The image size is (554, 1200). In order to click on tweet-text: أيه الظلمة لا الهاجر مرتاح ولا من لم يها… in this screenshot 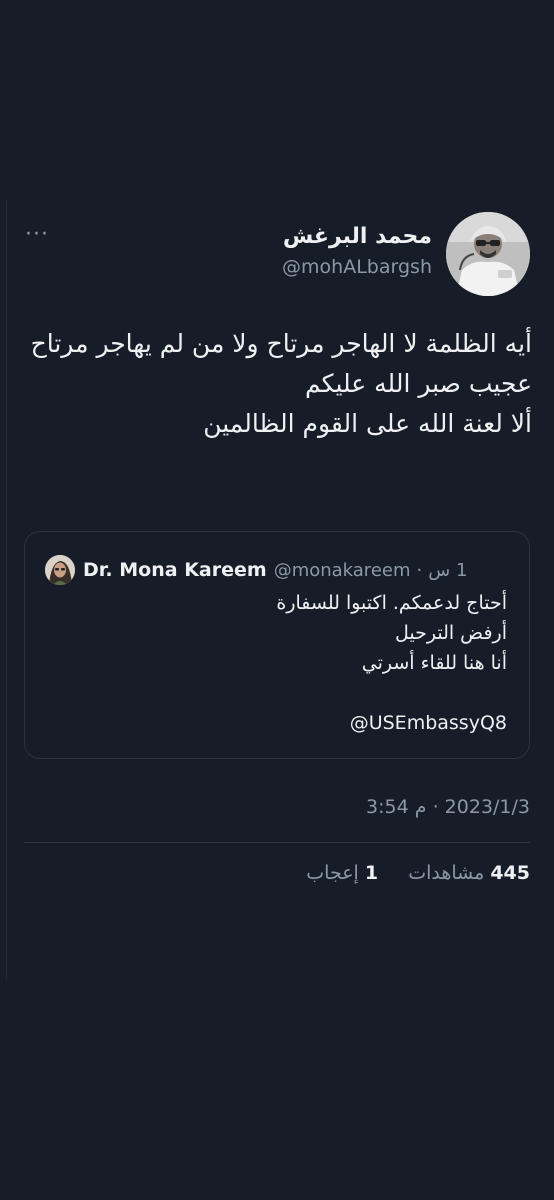, I will do `click(276, 384)`.